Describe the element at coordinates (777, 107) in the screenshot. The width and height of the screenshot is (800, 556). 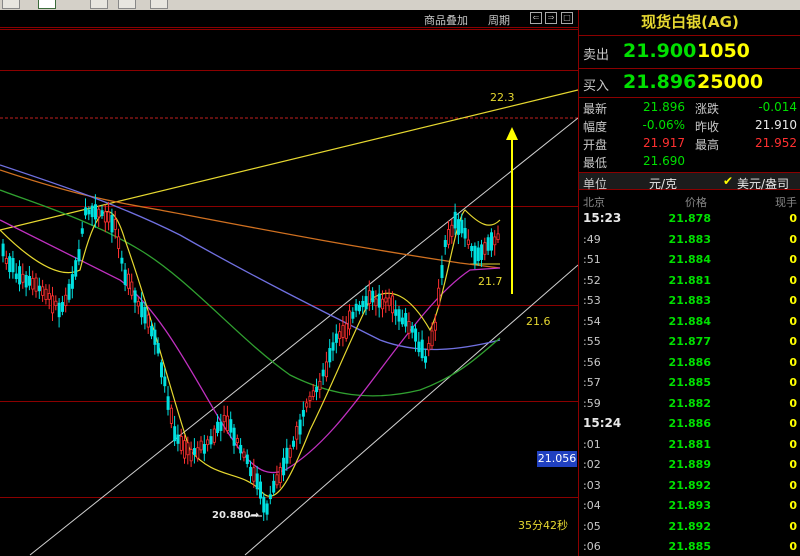
I see `change-value: -0.014` at that location.